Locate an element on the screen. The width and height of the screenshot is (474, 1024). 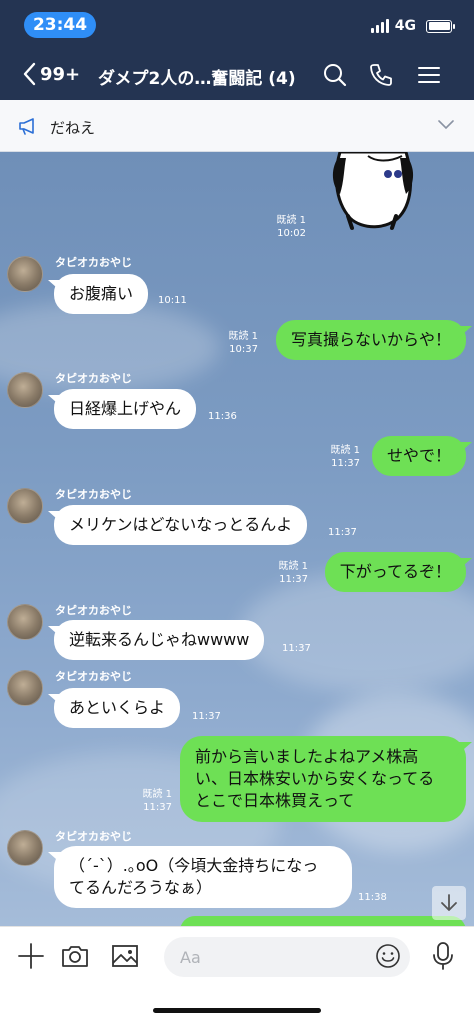
chat-header: 23:44 4G 99+ ダメプ2人の…奮闘記 (4) is located at coordinates (237, 50).